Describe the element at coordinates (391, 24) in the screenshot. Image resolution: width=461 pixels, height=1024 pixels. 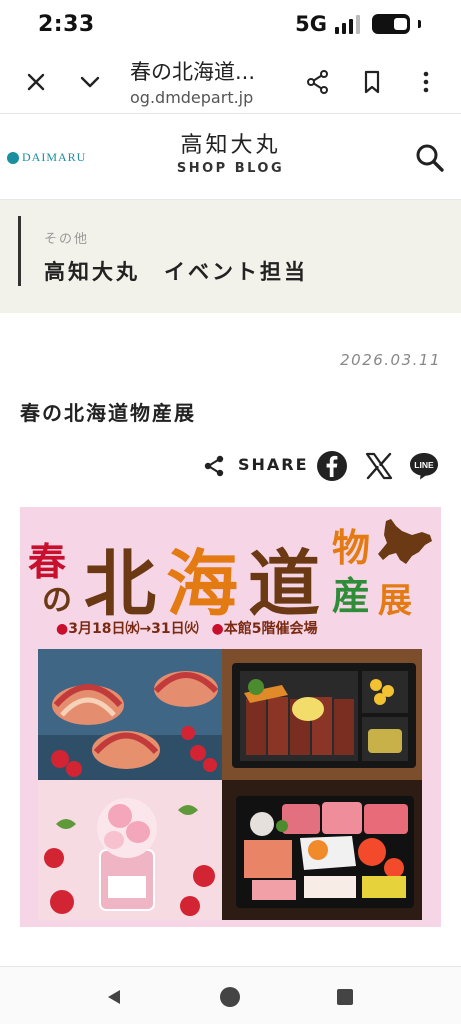
I see `battery-icon` at that location.